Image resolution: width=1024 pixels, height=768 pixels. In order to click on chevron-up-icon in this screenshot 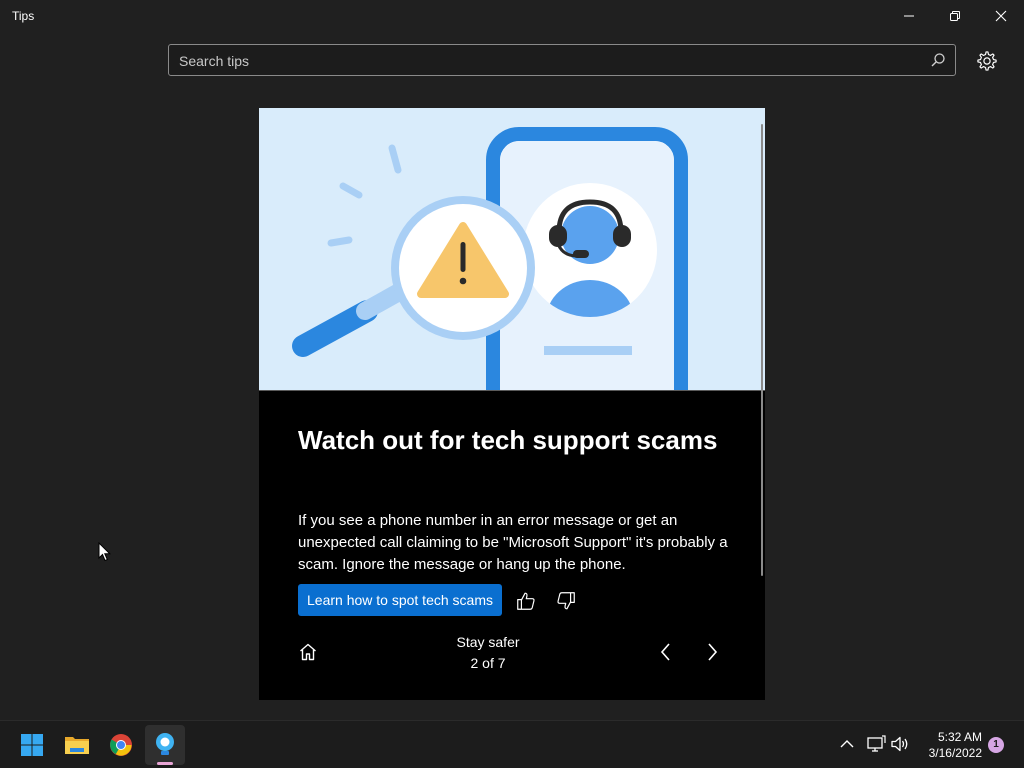, I will do `click(847, 744)`.